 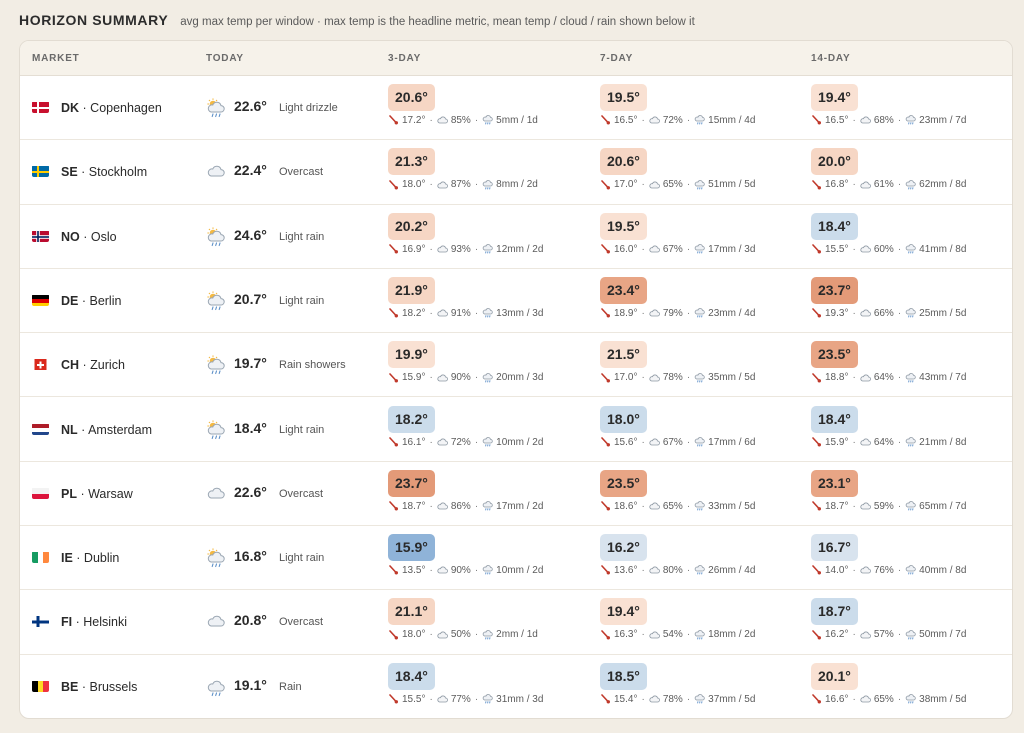 What do you see at coordinates (463, 105) in the screenshot?
I see `cell-3-day: 20.6° 17.2° · 85% · 5mm / 1d` at bounding box center [463, 105].